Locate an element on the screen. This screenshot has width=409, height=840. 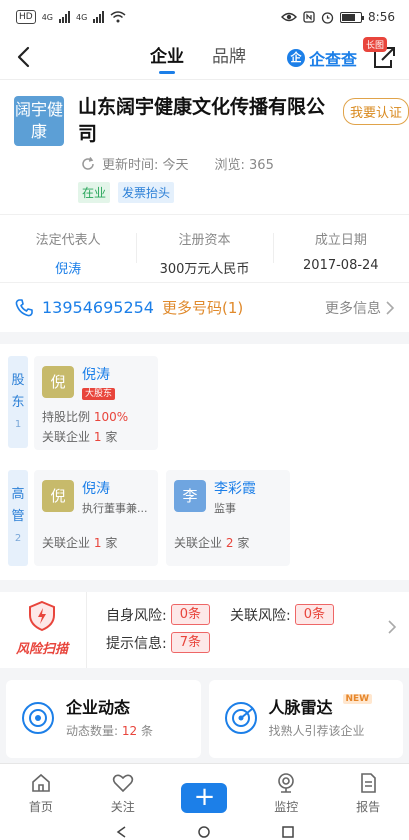
related-count: 1 is located at coordinates (97, 543).